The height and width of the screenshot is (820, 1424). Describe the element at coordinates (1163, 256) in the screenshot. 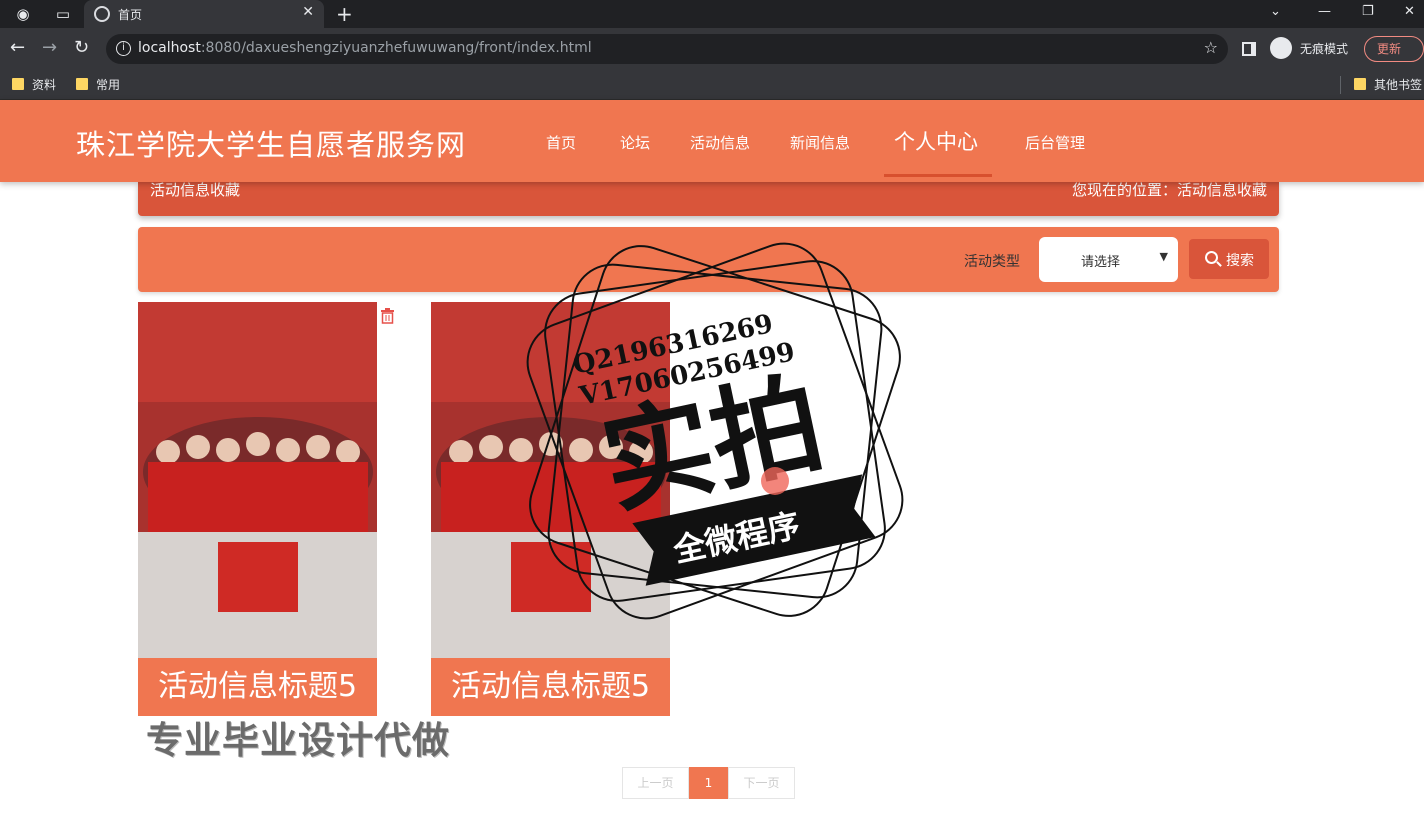

I see `chevron-down-icon: ▼` at that location.